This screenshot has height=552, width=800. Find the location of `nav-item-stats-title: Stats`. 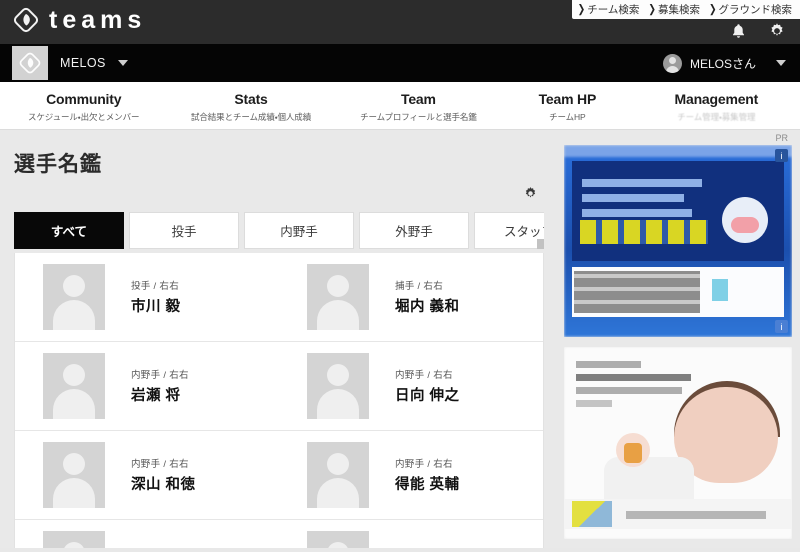

nav-item-stats-title: Stats is located at coordinates (251, 99).